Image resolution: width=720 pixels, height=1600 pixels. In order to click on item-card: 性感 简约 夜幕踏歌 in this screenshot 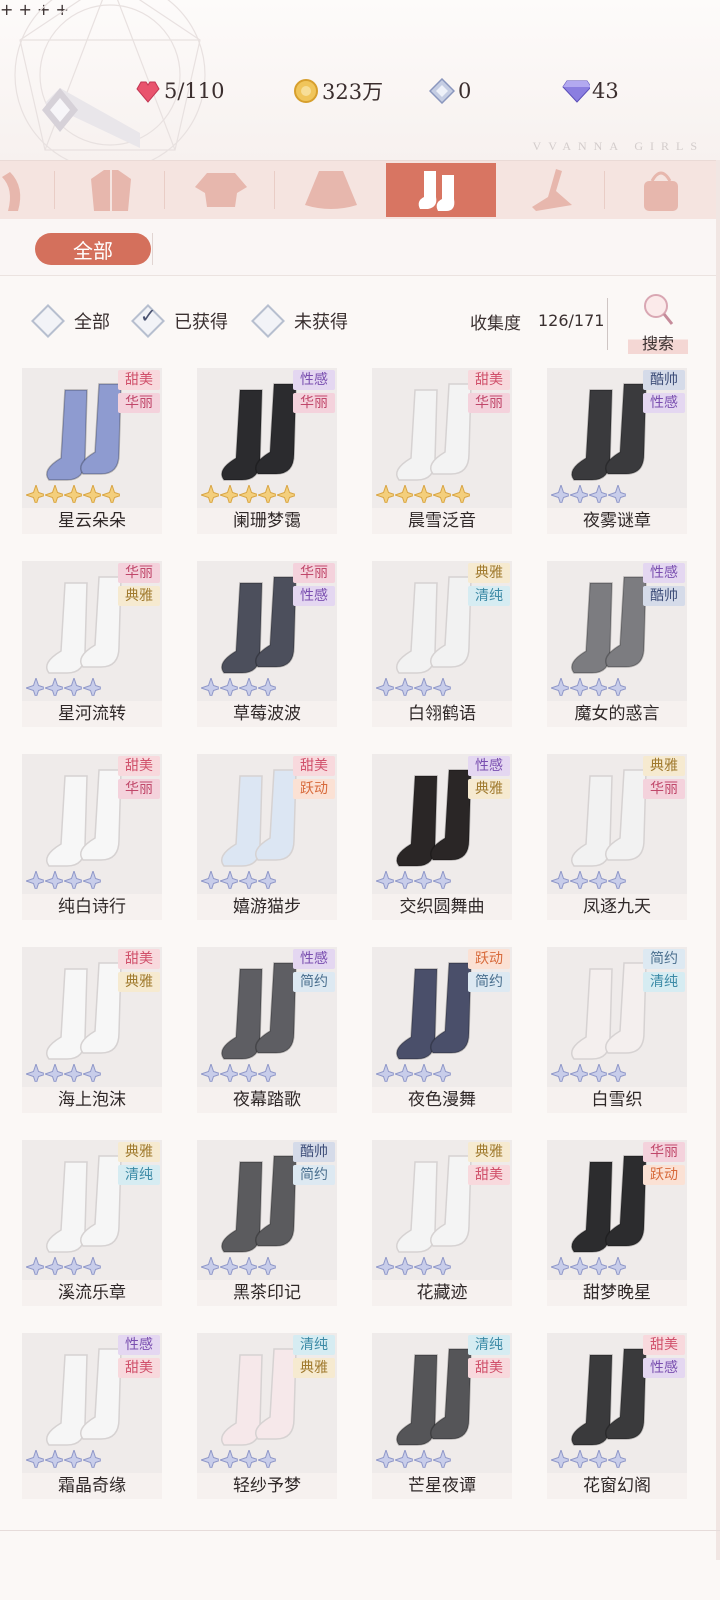, I will do `click(267, 1033)`.